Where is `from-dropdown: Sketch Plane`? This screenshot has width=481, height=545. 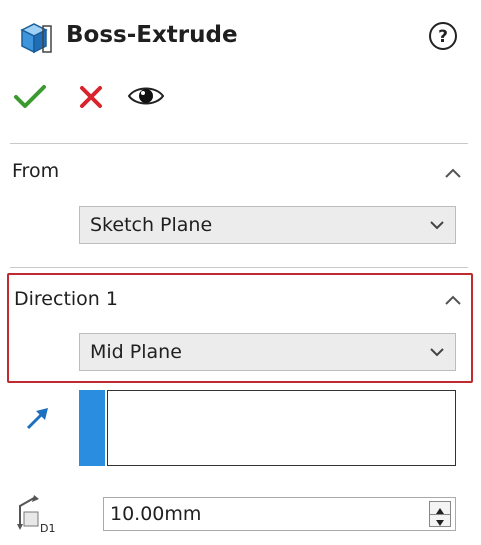 from-dropdown: Sketch Plane is located at coordinates (267, 225).